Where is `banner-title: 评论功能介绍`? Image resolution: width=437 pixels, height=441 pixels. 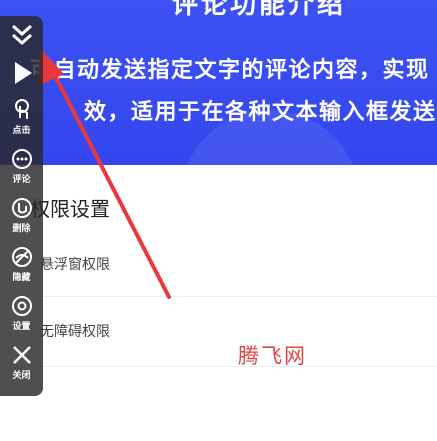 banner-title: 评论功能介绍 is located at coordinates (259, 10).